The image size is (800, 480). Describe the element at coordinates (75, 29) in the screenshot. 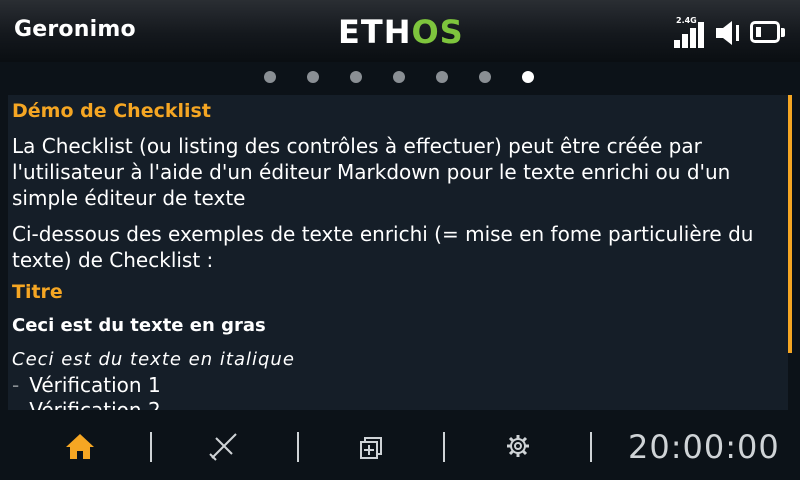

I see `model-name: Geronimo` at that location.